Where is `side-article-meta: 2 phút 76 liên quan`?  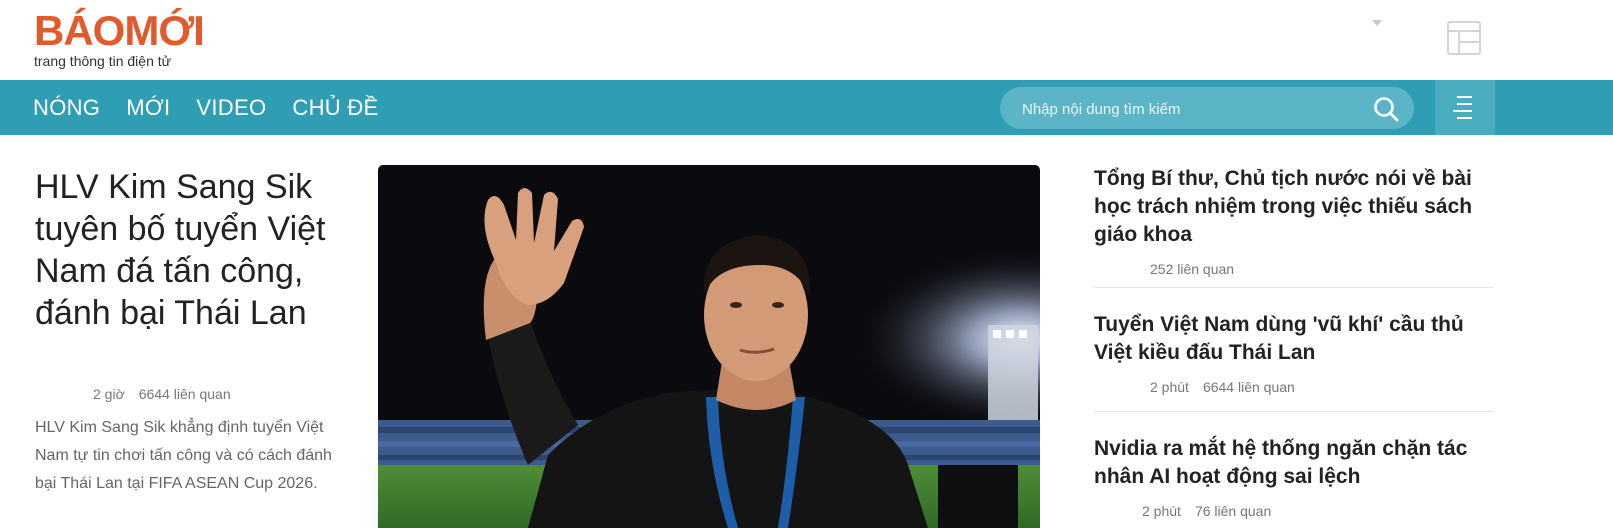
side-article-meta: 2 phút 76 liên quan is located at coordinates (1294, 511).